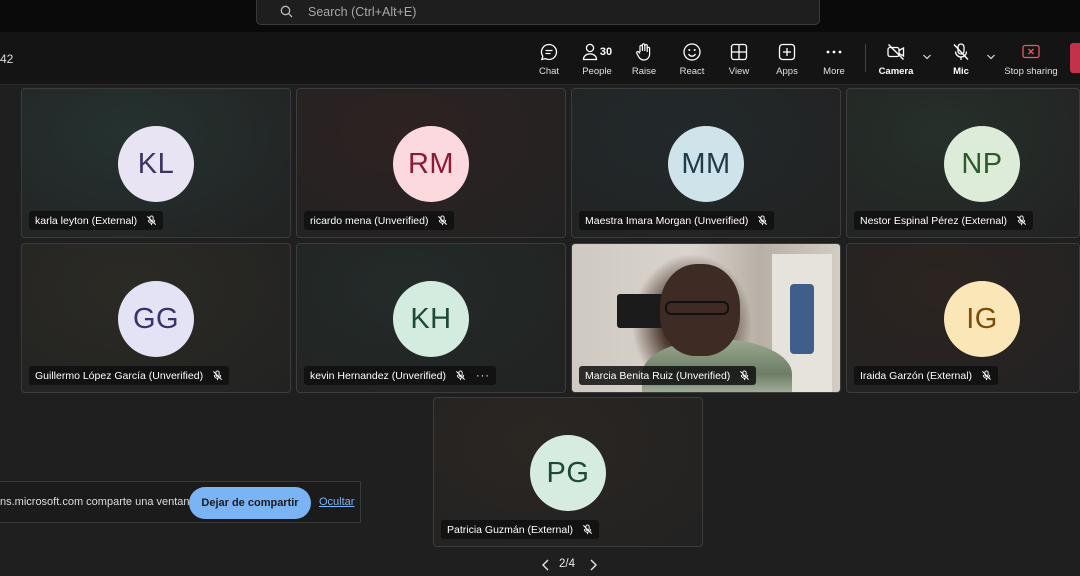  Describe the element at coordinates (834, 58) in the screenshot. I see `more-button: More` at that location.